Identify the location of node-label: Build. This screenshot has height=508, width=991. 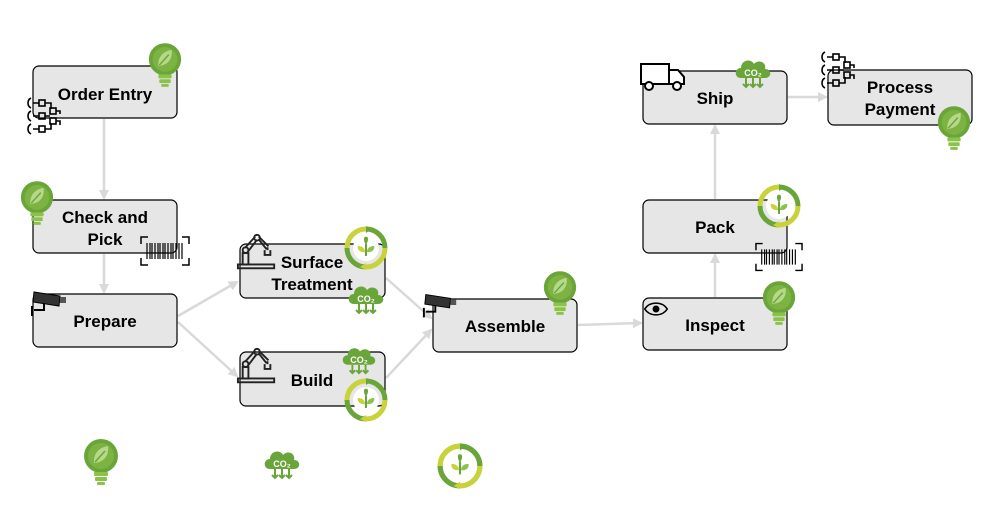
(312, 380).